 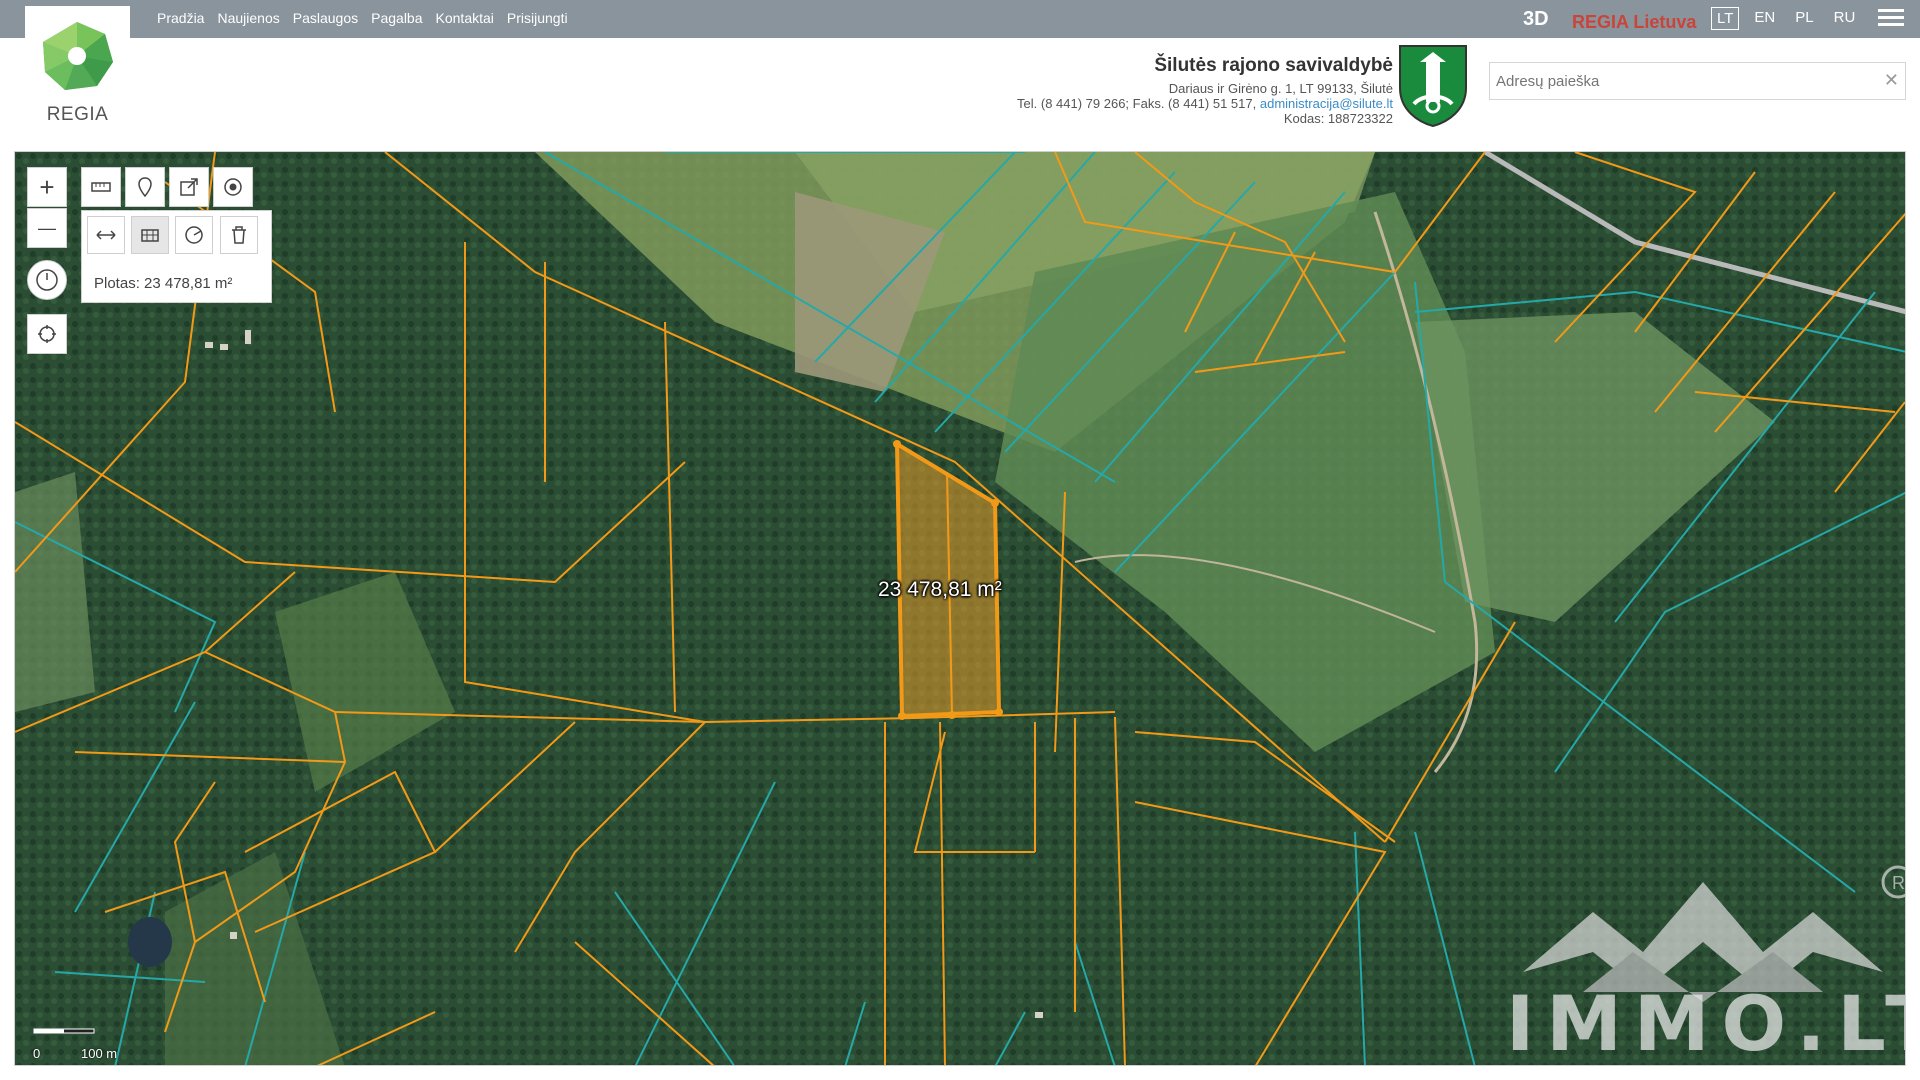 What do you see at coordinates (1675, 81) in the screenshot?
I see `address-search-input` at bounding box center [1675, 81].